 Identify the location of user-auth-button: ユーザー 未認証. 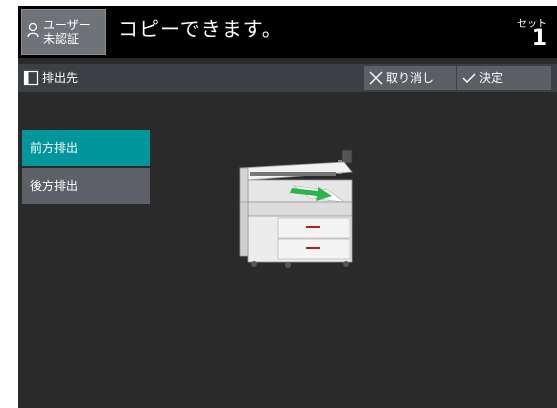
(63, 32).